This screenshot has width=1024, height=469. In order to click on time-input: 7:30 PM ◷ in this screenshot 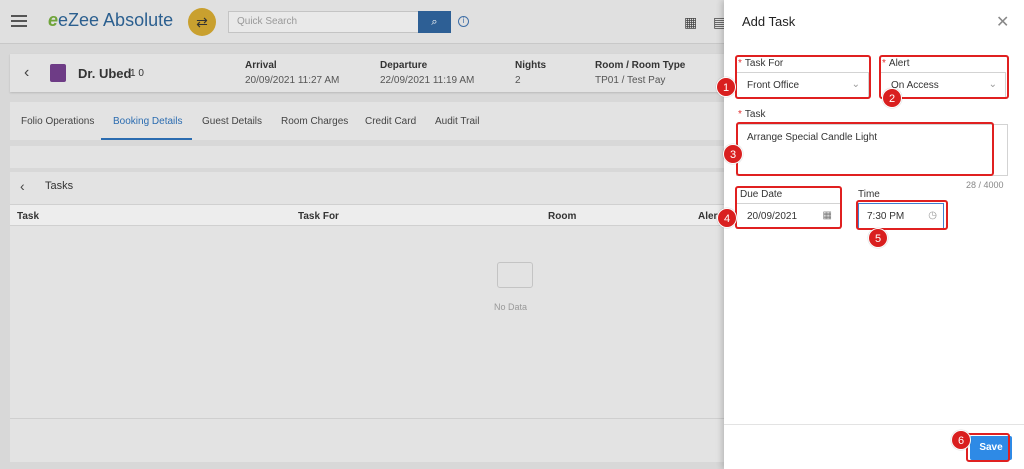, I will do `click(901, 216)`.